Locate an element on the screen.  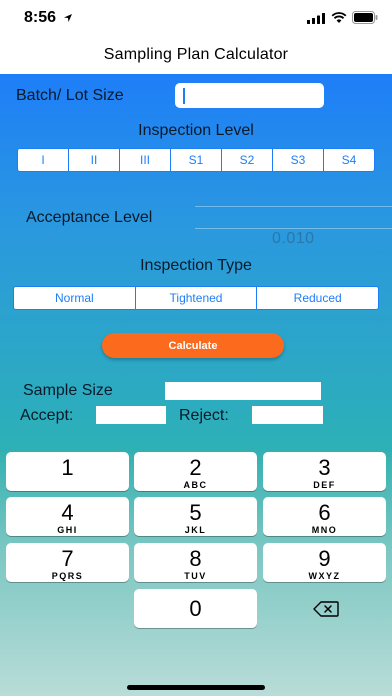
inspection-level-segmented-control: I II III S1 S2 S3 S4 is located at coordinates (196, 160).